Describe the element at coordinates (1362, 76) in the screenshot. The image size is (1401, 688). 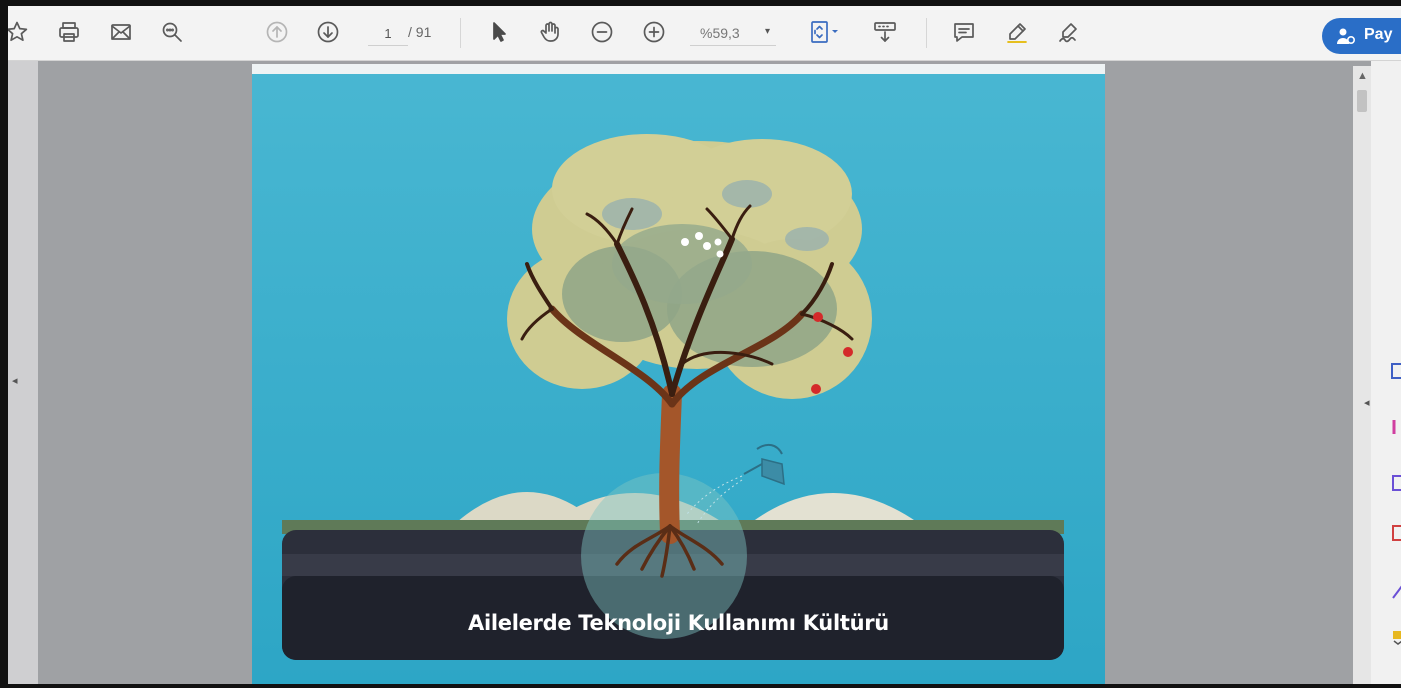
I see `chevron-up-icon: ▲` at that location.